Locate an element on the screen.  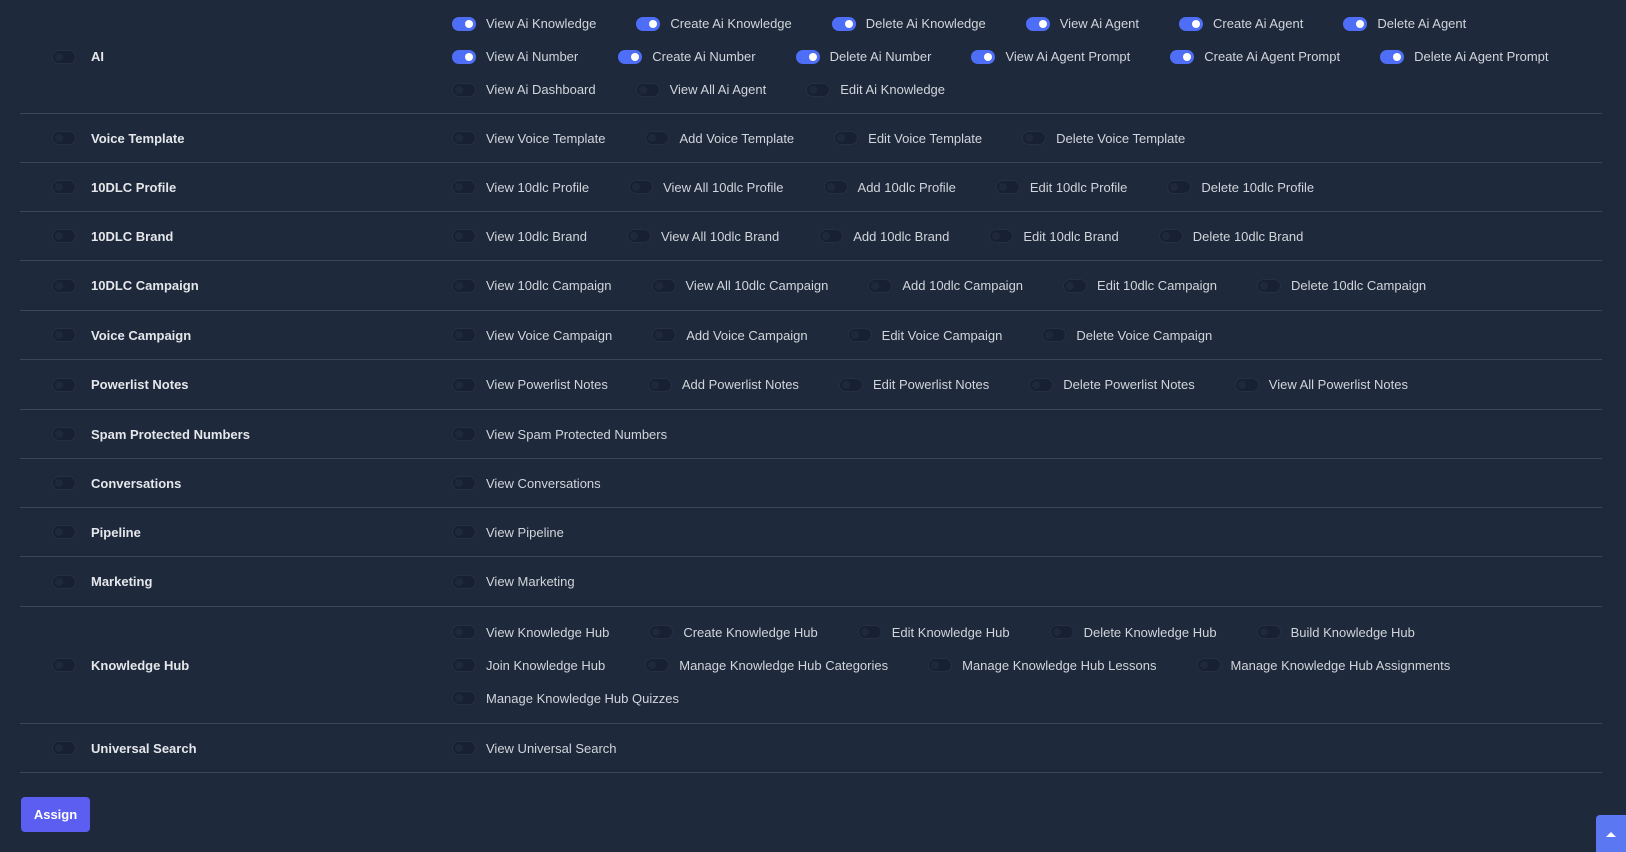
permission-item-join-knowledge-hub: Join Knowledge Hub is located at coordinates (528, 665).